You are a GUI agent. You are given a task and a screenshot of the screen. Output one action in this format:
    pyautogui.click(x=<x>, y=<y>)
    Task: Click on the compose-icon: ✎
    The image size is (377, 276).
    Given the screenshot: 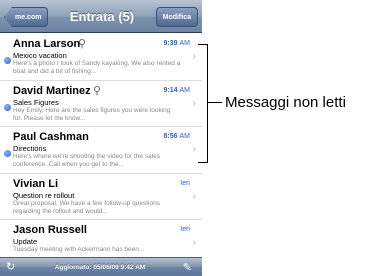 What is the action you would take?
    pyautogui.click(x=187, y=267)
    